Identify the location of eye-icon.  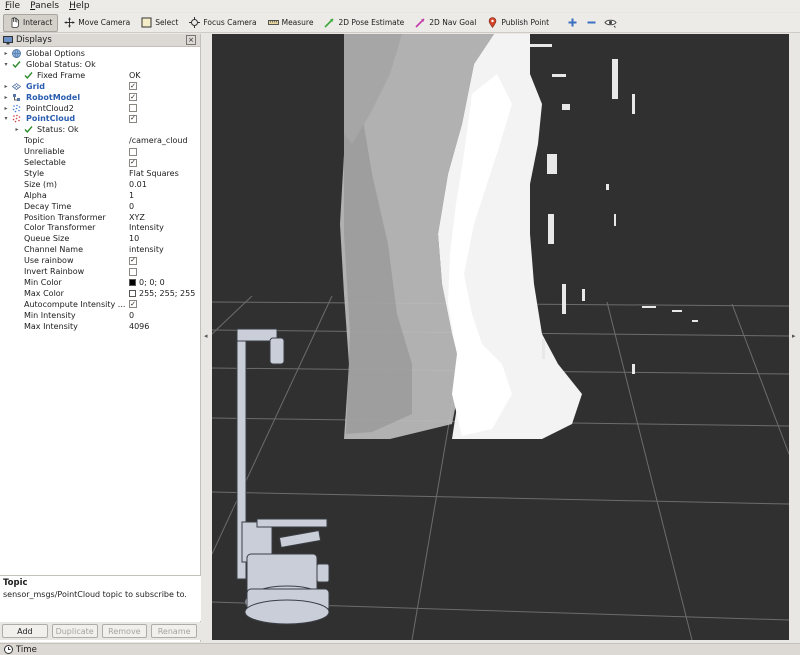
(610, 23).